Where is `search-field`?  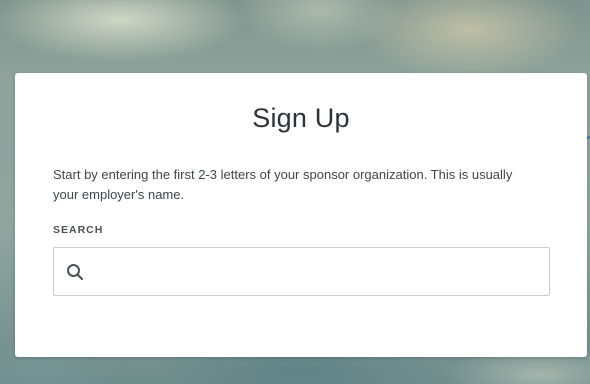
search-field is located at coordinates (301, 271).